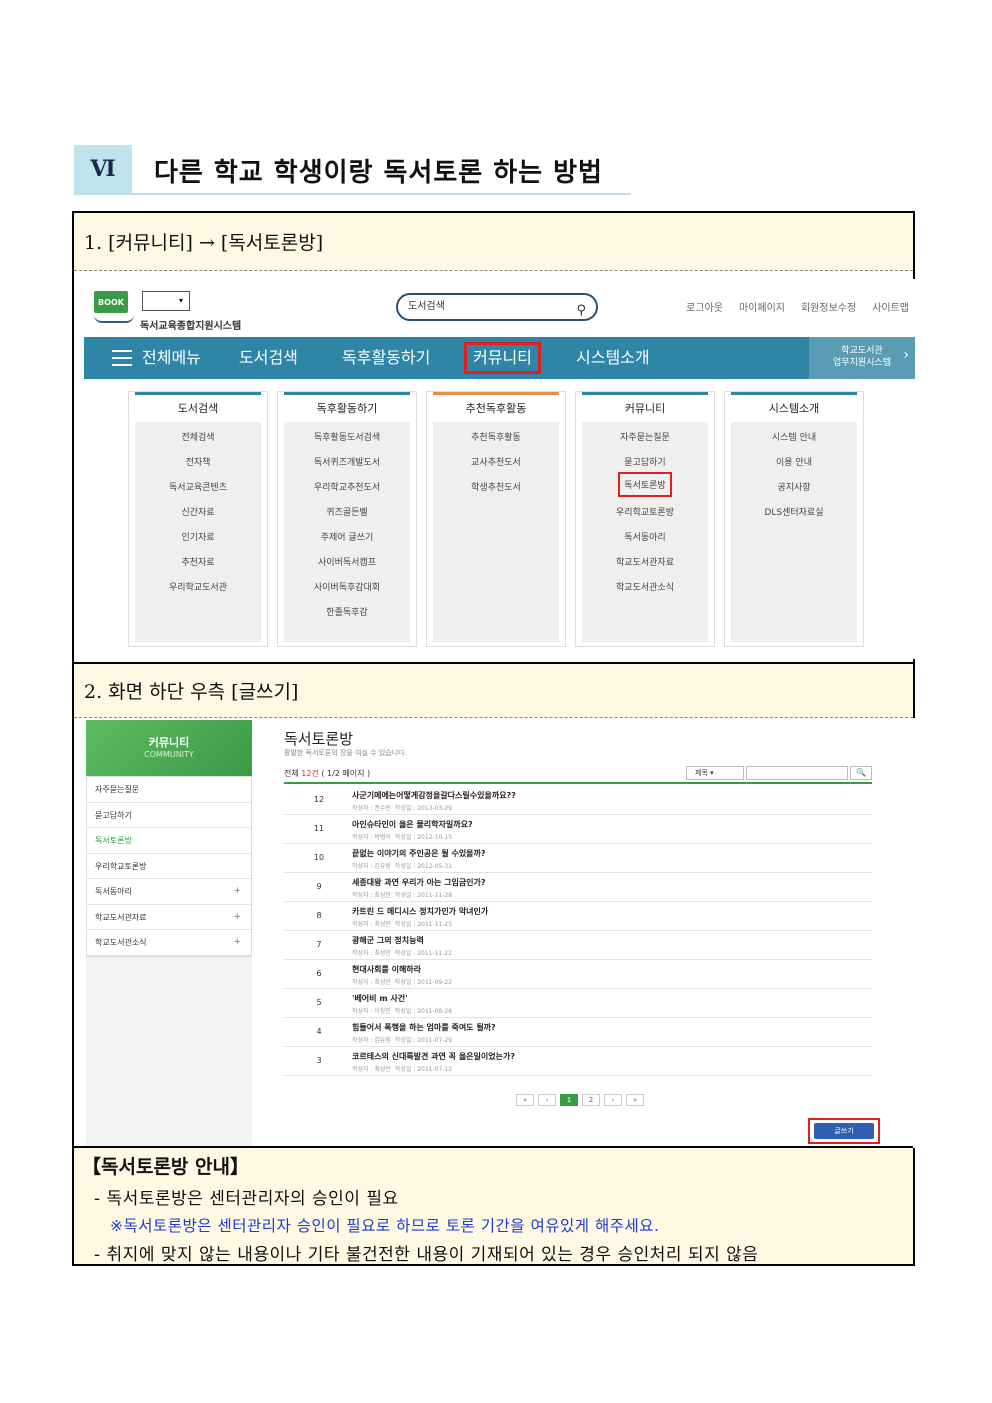  What do you see at coordinates (169, 790) in the screenshot?
I see `sidebar-item: 자주묻는질문` at bounding box center [169, 790].